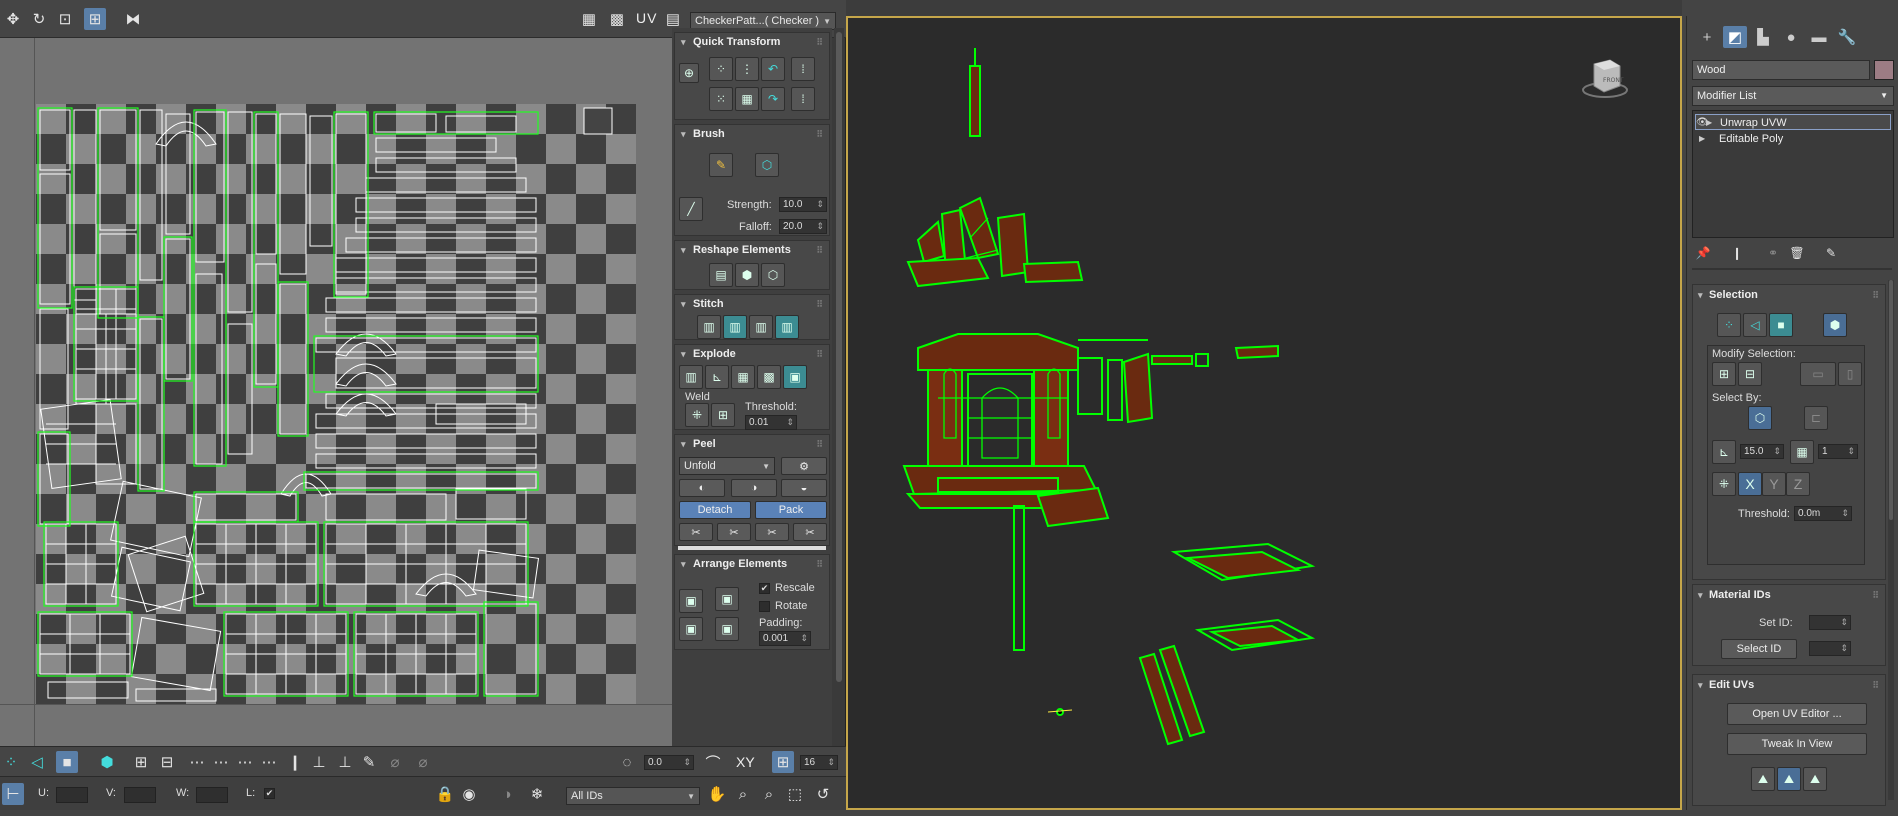  What do you see at coordinates (1847, 37) in the screenshot?
I see `utilities-tab-icon: 🔧` at bounding box center [1847, 37].